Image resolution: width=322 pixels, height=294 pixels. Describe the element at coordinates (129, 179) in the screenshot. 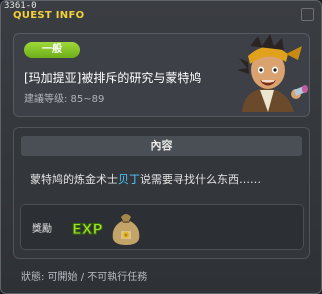

I see `npc-name-highlight: 贝丁` at that location.